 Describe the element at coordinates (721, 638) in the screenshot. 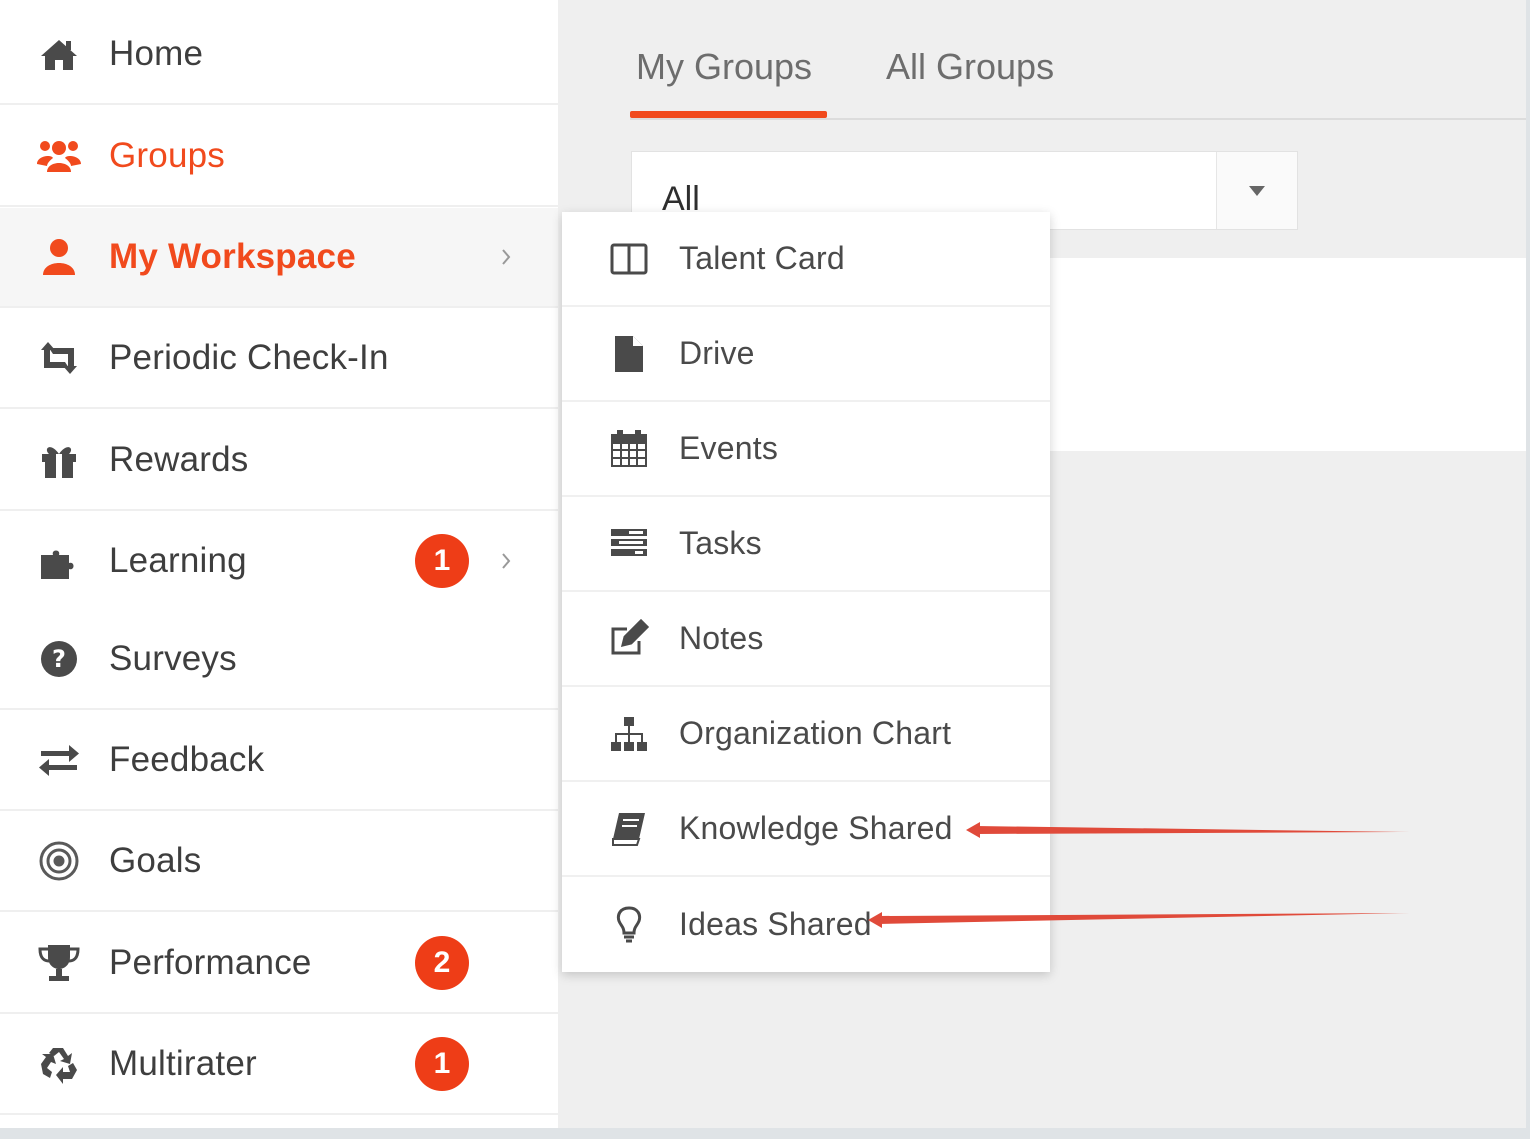

I see `submenu-item-label: Notes` at that location.